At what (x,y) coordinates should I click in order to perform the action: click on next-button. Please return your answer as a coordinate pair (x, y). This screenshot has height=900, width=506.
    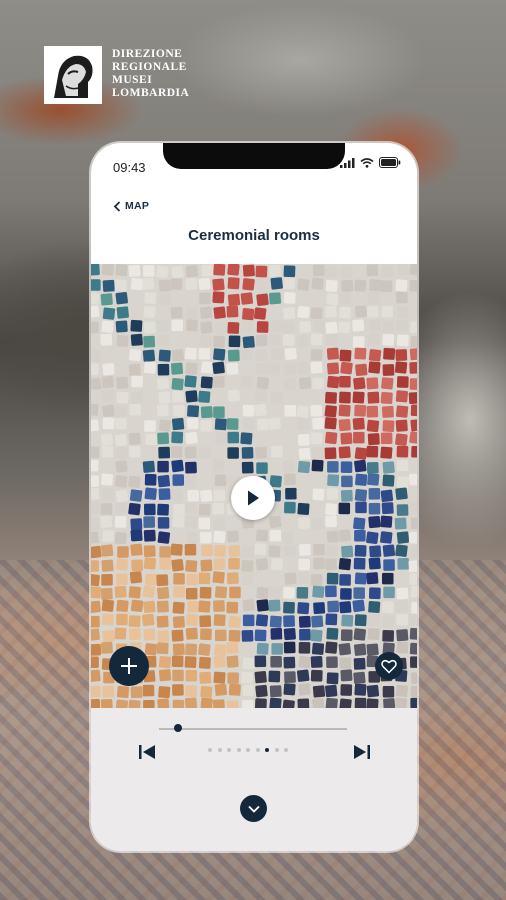
    Looking at the image, I should click on (362, 752).